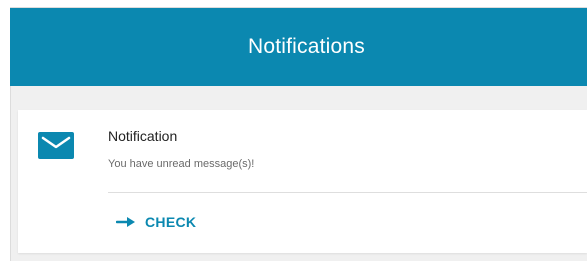  I want to click on arrow-right-icon, so click(125, 222).